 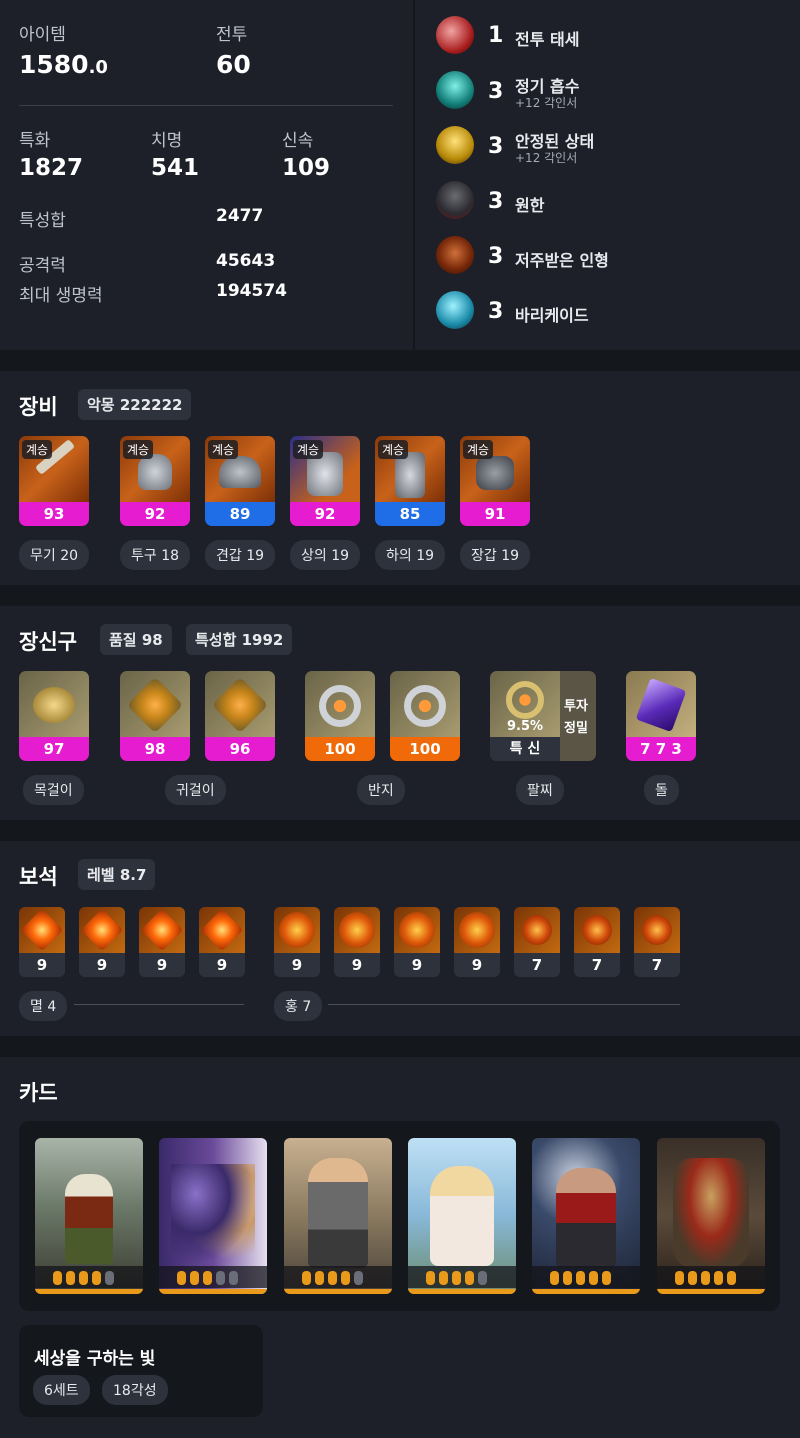 I want to click on damage-gem-line, so click(x=159, y=1004).